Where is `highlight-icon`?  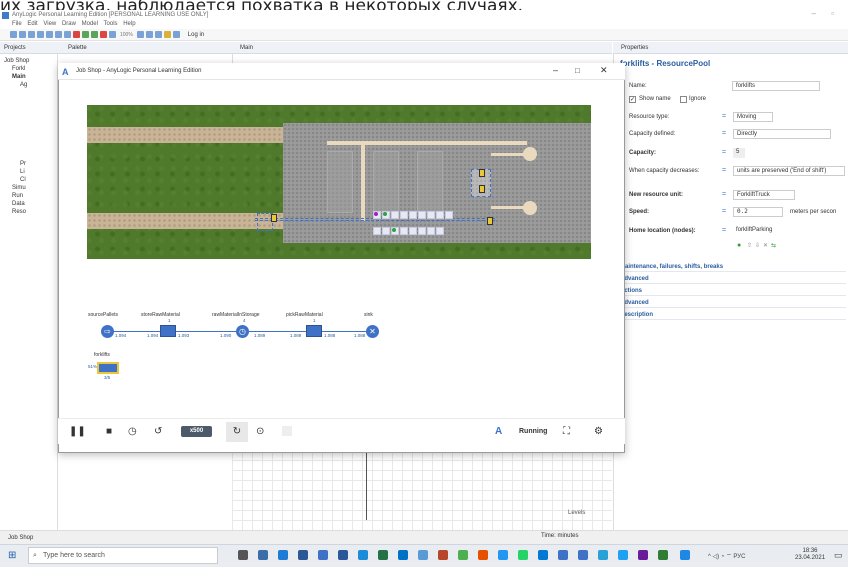 highlight-icon is located at coordinates (167, 34).